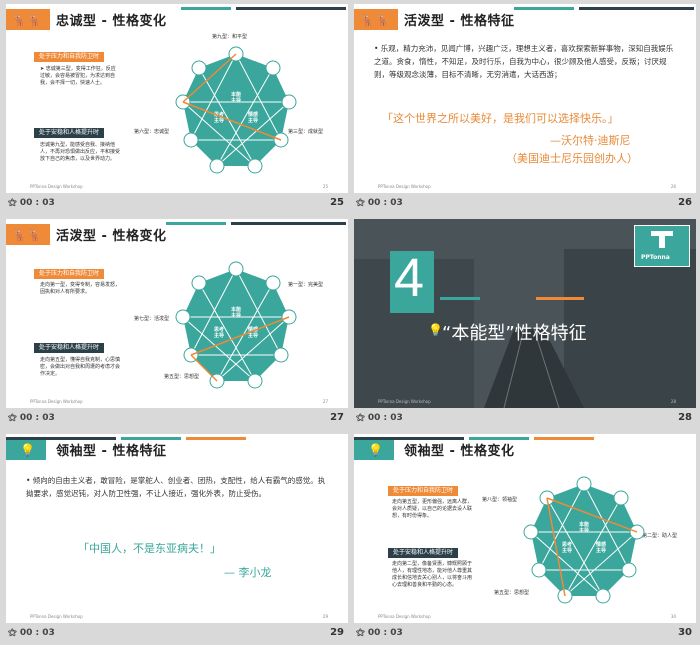 The width and height of the screenshot is (700, 645). What do you see at coordinates (325, 186) in the screenshot?
I see `slide-page-number: 25` at bounding box center [325, 186].